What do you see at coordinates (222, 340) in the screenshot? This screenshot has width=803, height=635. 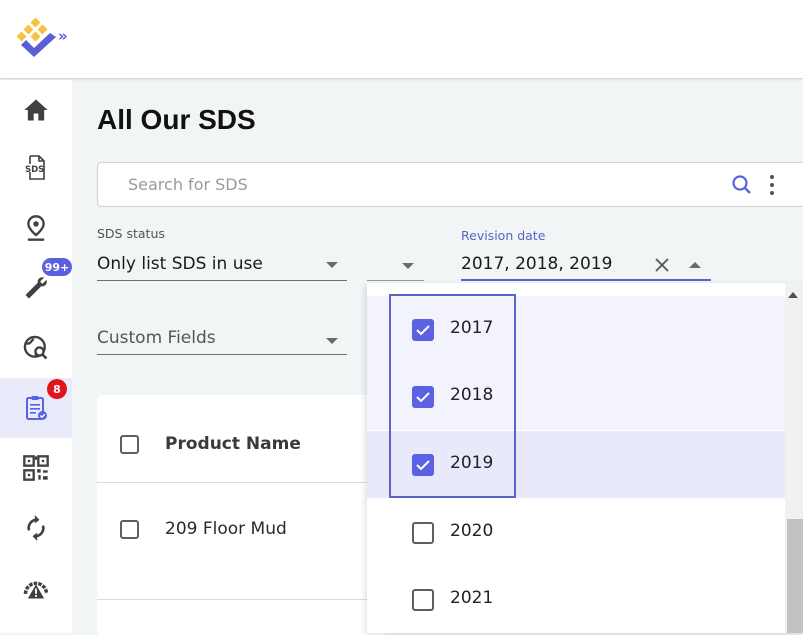 I see `custom-fields-select: Custom Fields` at bounding box center [222, 340].